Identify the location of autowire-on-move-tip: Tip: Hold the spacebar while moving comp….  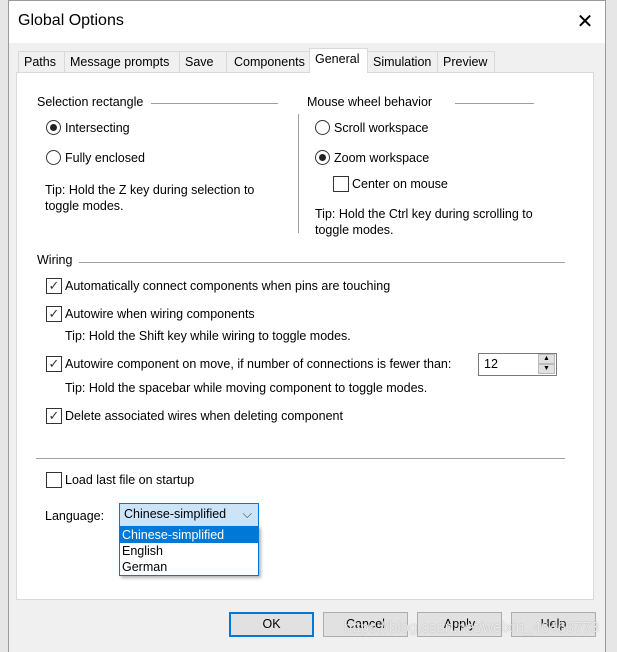
(246, 388).